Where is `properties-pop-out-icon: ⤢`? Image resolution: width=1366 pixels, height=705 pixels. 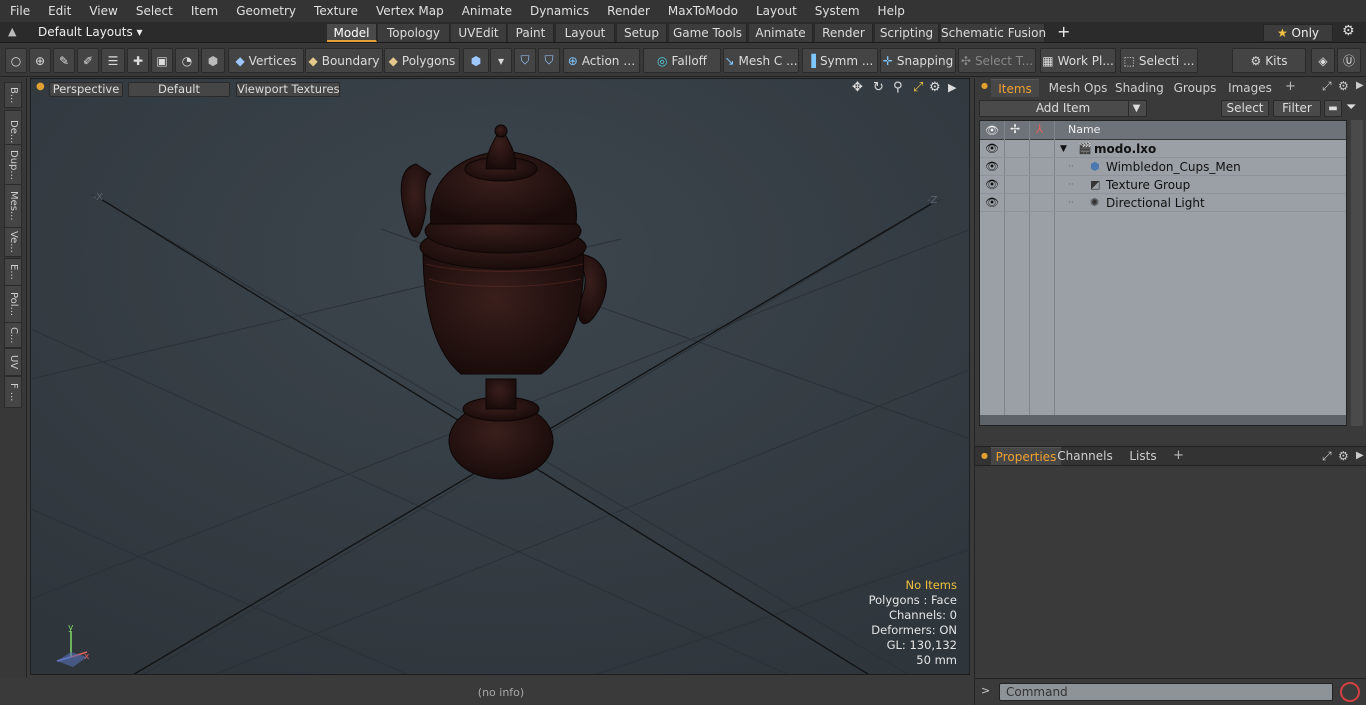
properties-pop-out-icon: ⤢ is located at coordinates (1327, 456).